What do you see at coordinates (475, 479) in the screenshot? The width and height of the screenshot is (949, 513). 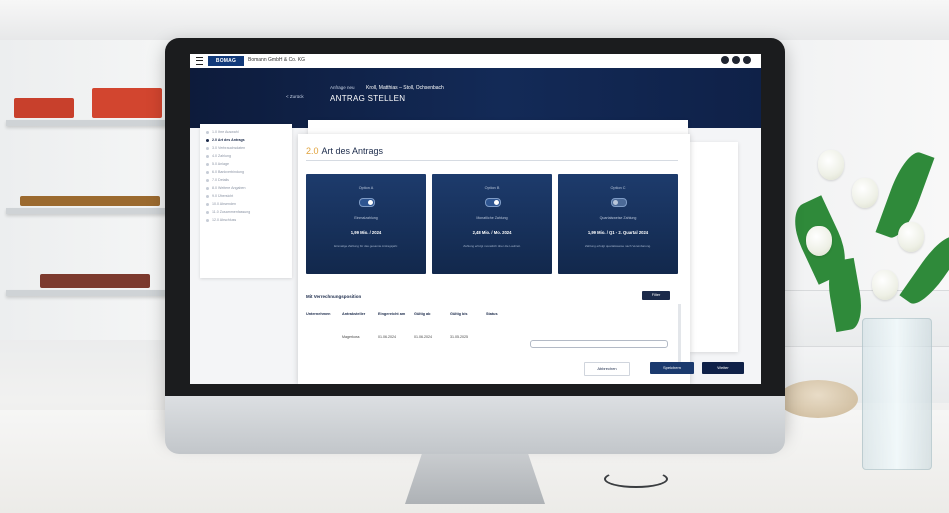 I see `monitor-stand` at bounding box center [475, 479].